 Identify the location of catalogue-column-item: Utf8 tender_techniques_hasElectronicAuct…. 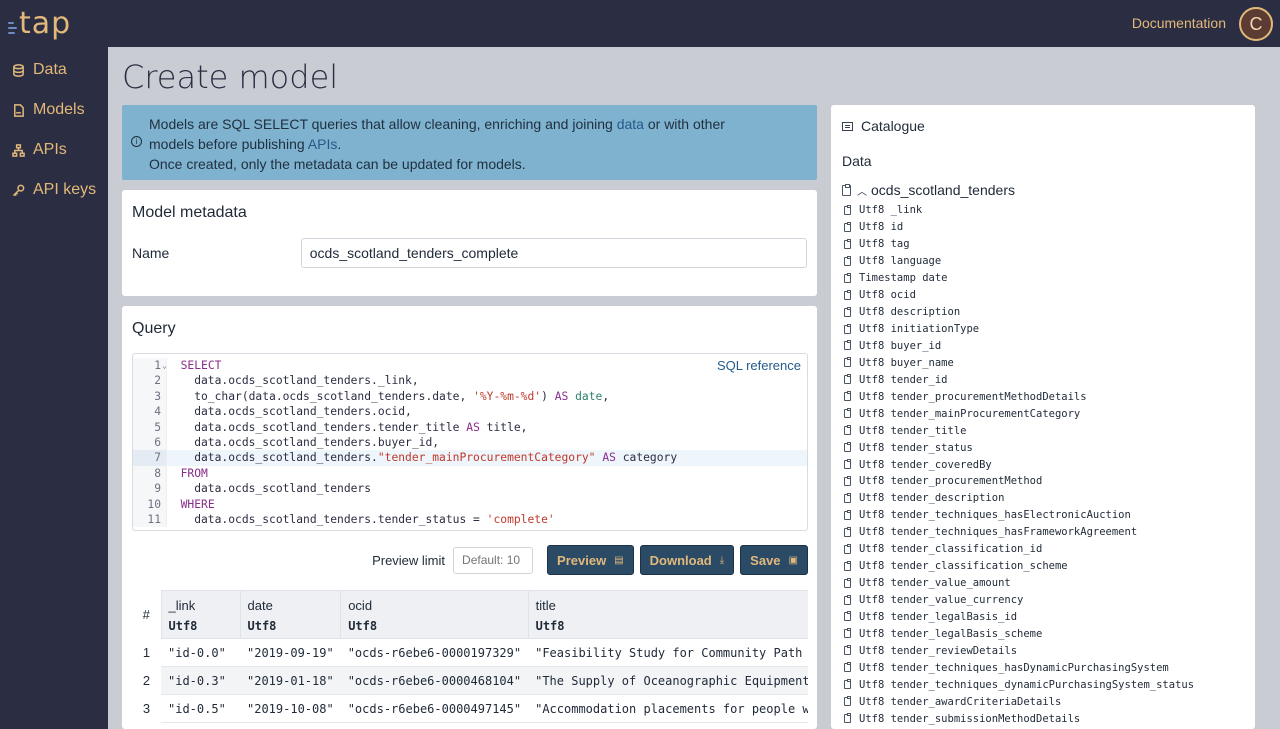
(1043, 515).